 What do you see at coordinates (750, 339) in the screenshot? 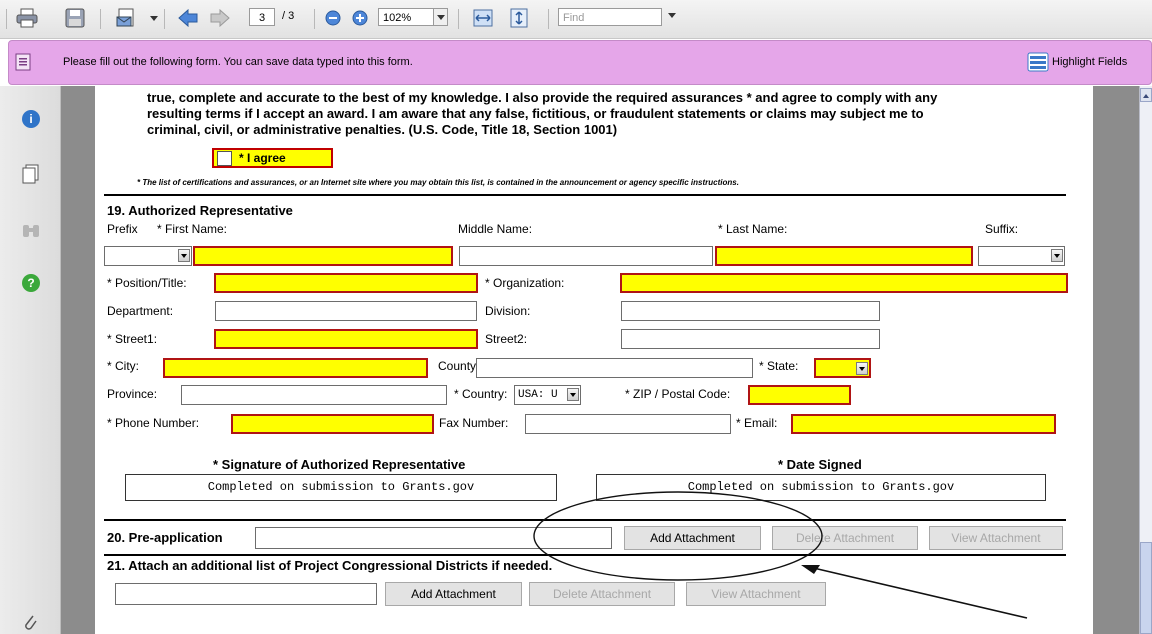
I see `street2-field` at bounding box center [750, 339].